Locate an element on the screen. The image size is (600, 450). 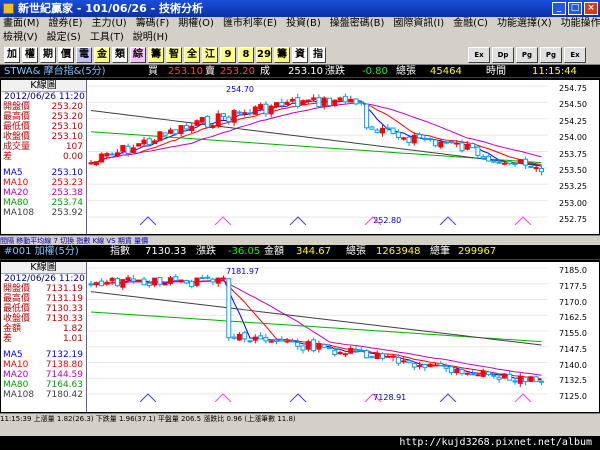
bottom-side-row: 金額 1.82 is located at coordinates (43, 329).